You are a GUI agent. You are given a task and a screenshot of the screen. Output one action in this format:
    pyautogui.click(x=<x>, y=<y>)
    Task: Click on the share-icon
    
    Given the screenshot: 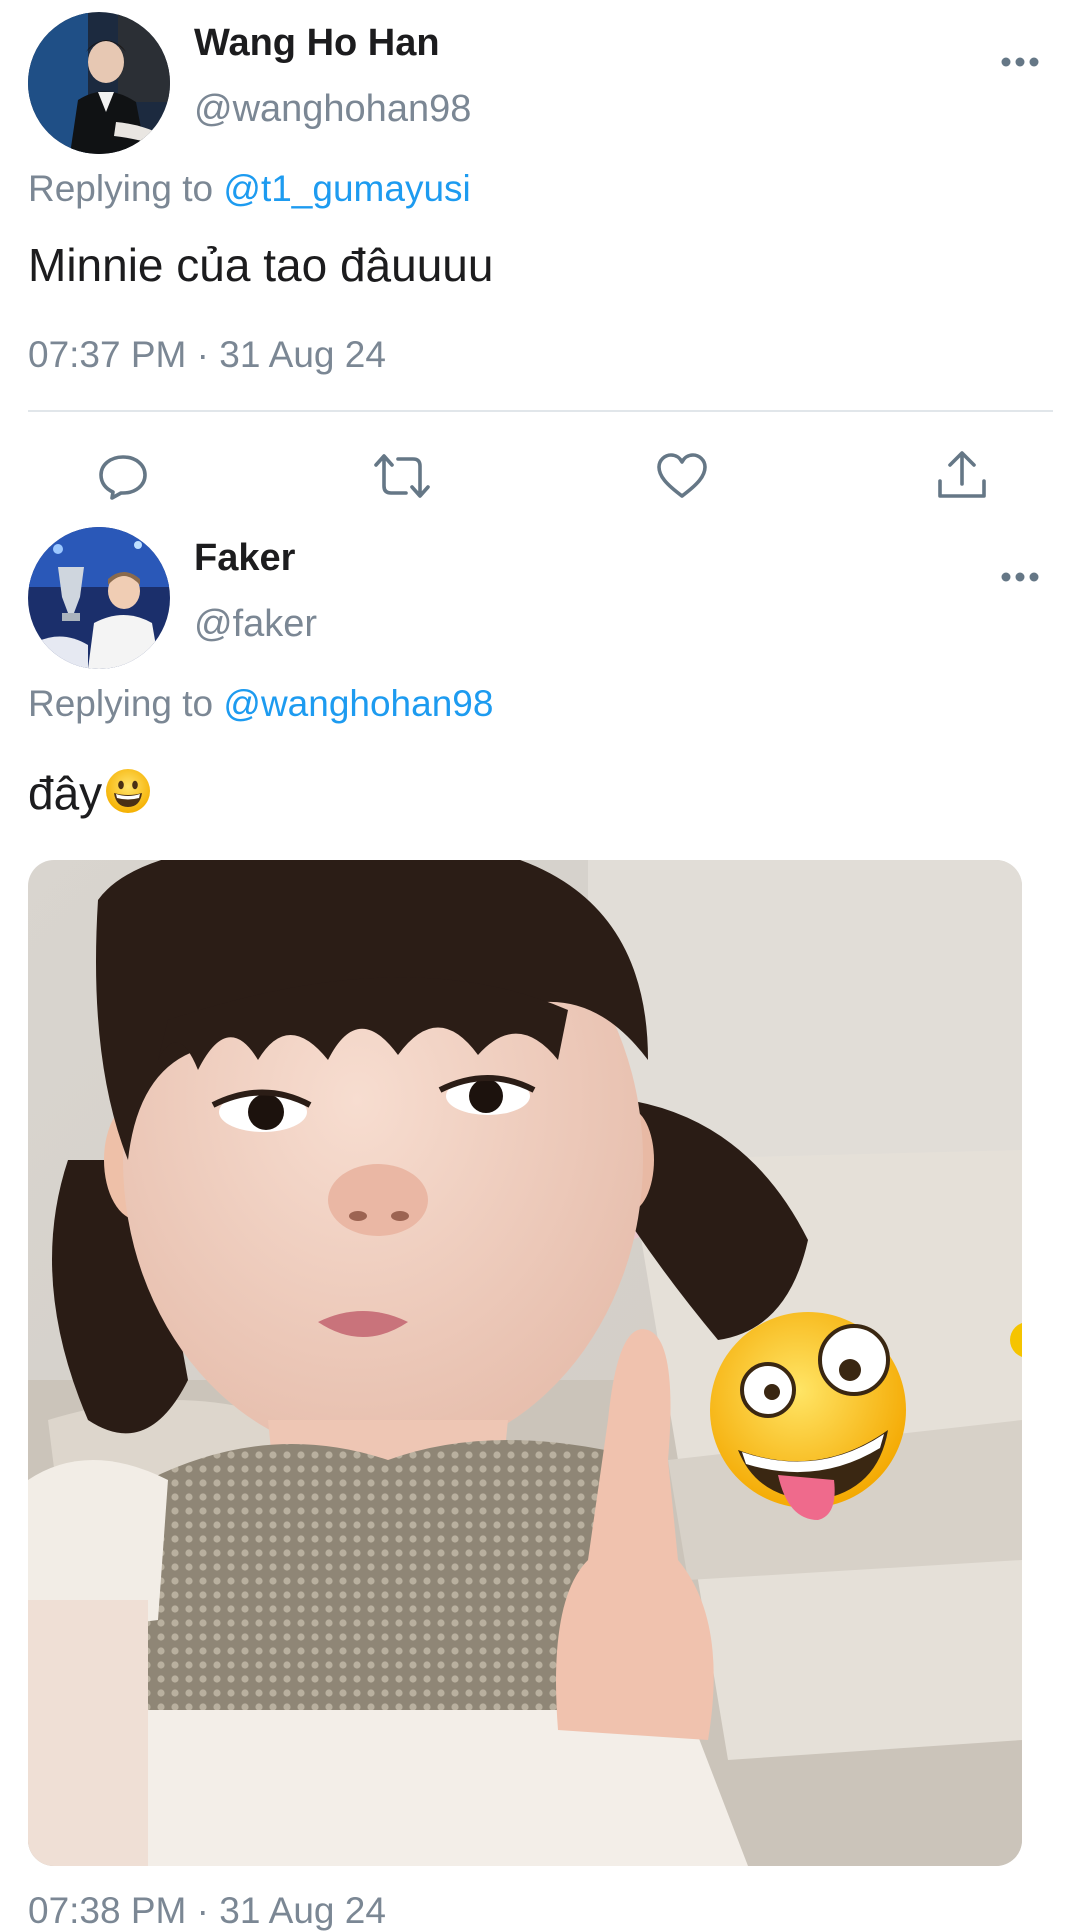 What is the action you would take?
    pyautogui.click(x=962, y=476)
    